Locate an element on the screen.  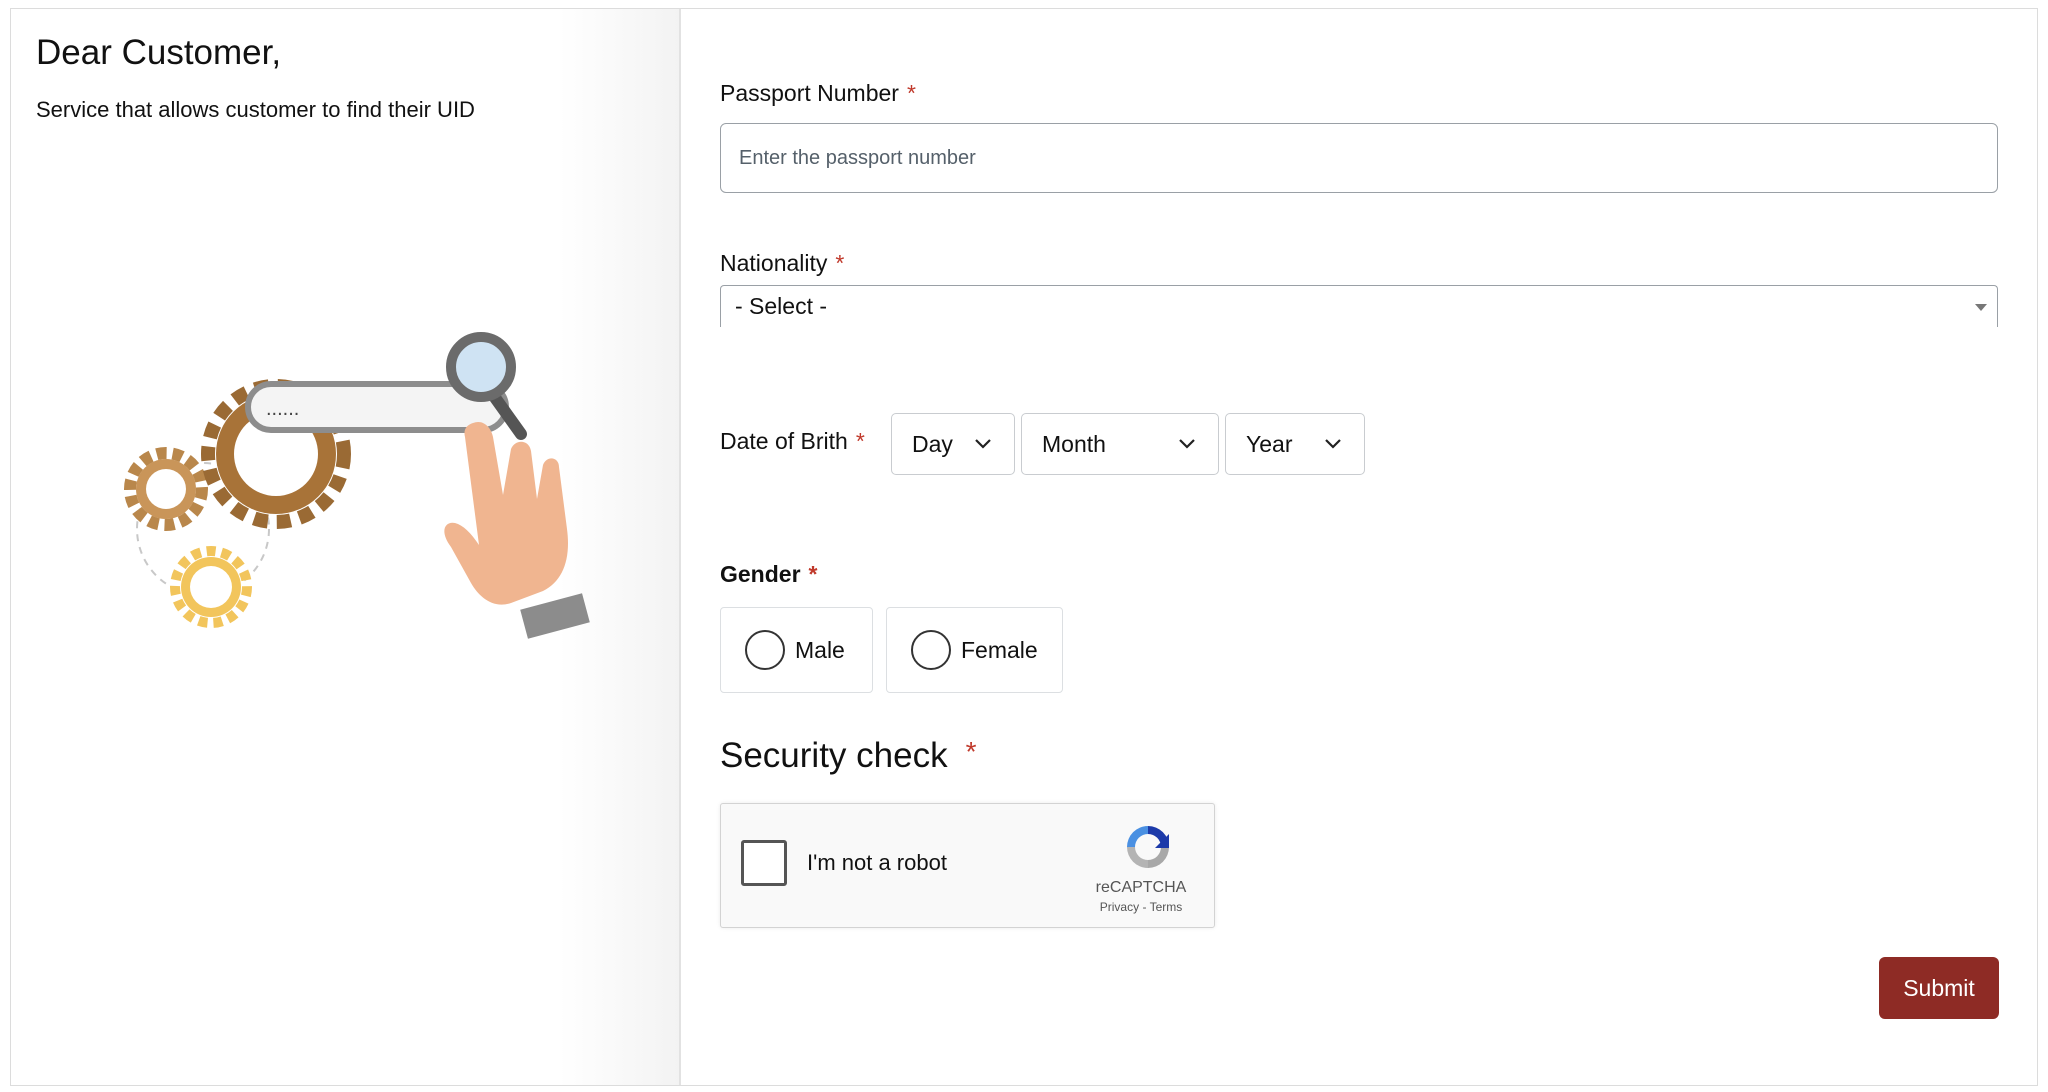
nationality-label: Nationality * is located at coordinates (782, 263).